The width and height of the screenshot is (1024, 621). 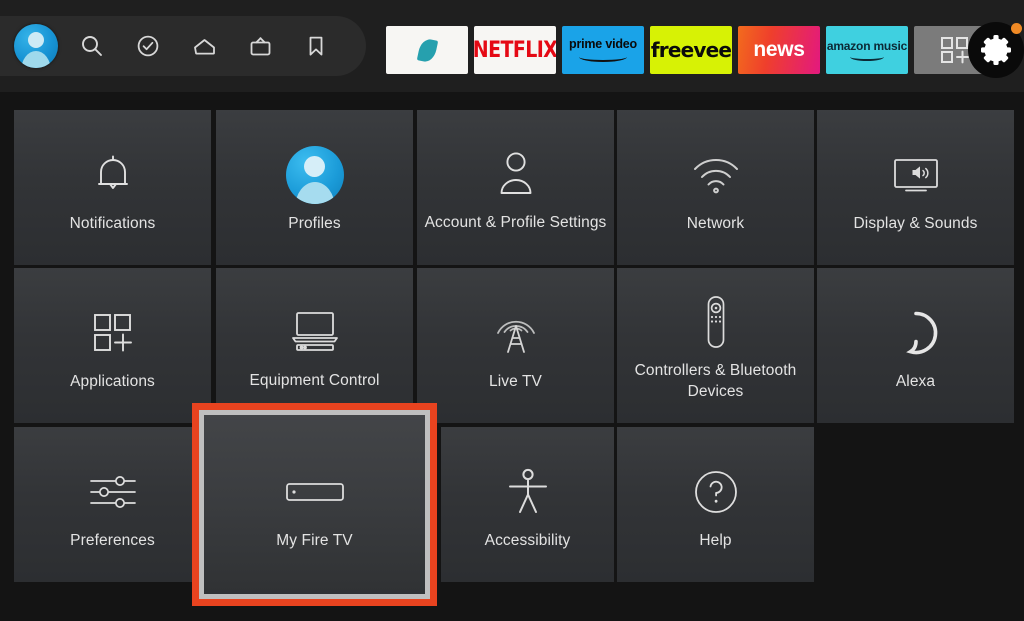 I want to click on tv-equipment-icon, so click(x=315, y=332).